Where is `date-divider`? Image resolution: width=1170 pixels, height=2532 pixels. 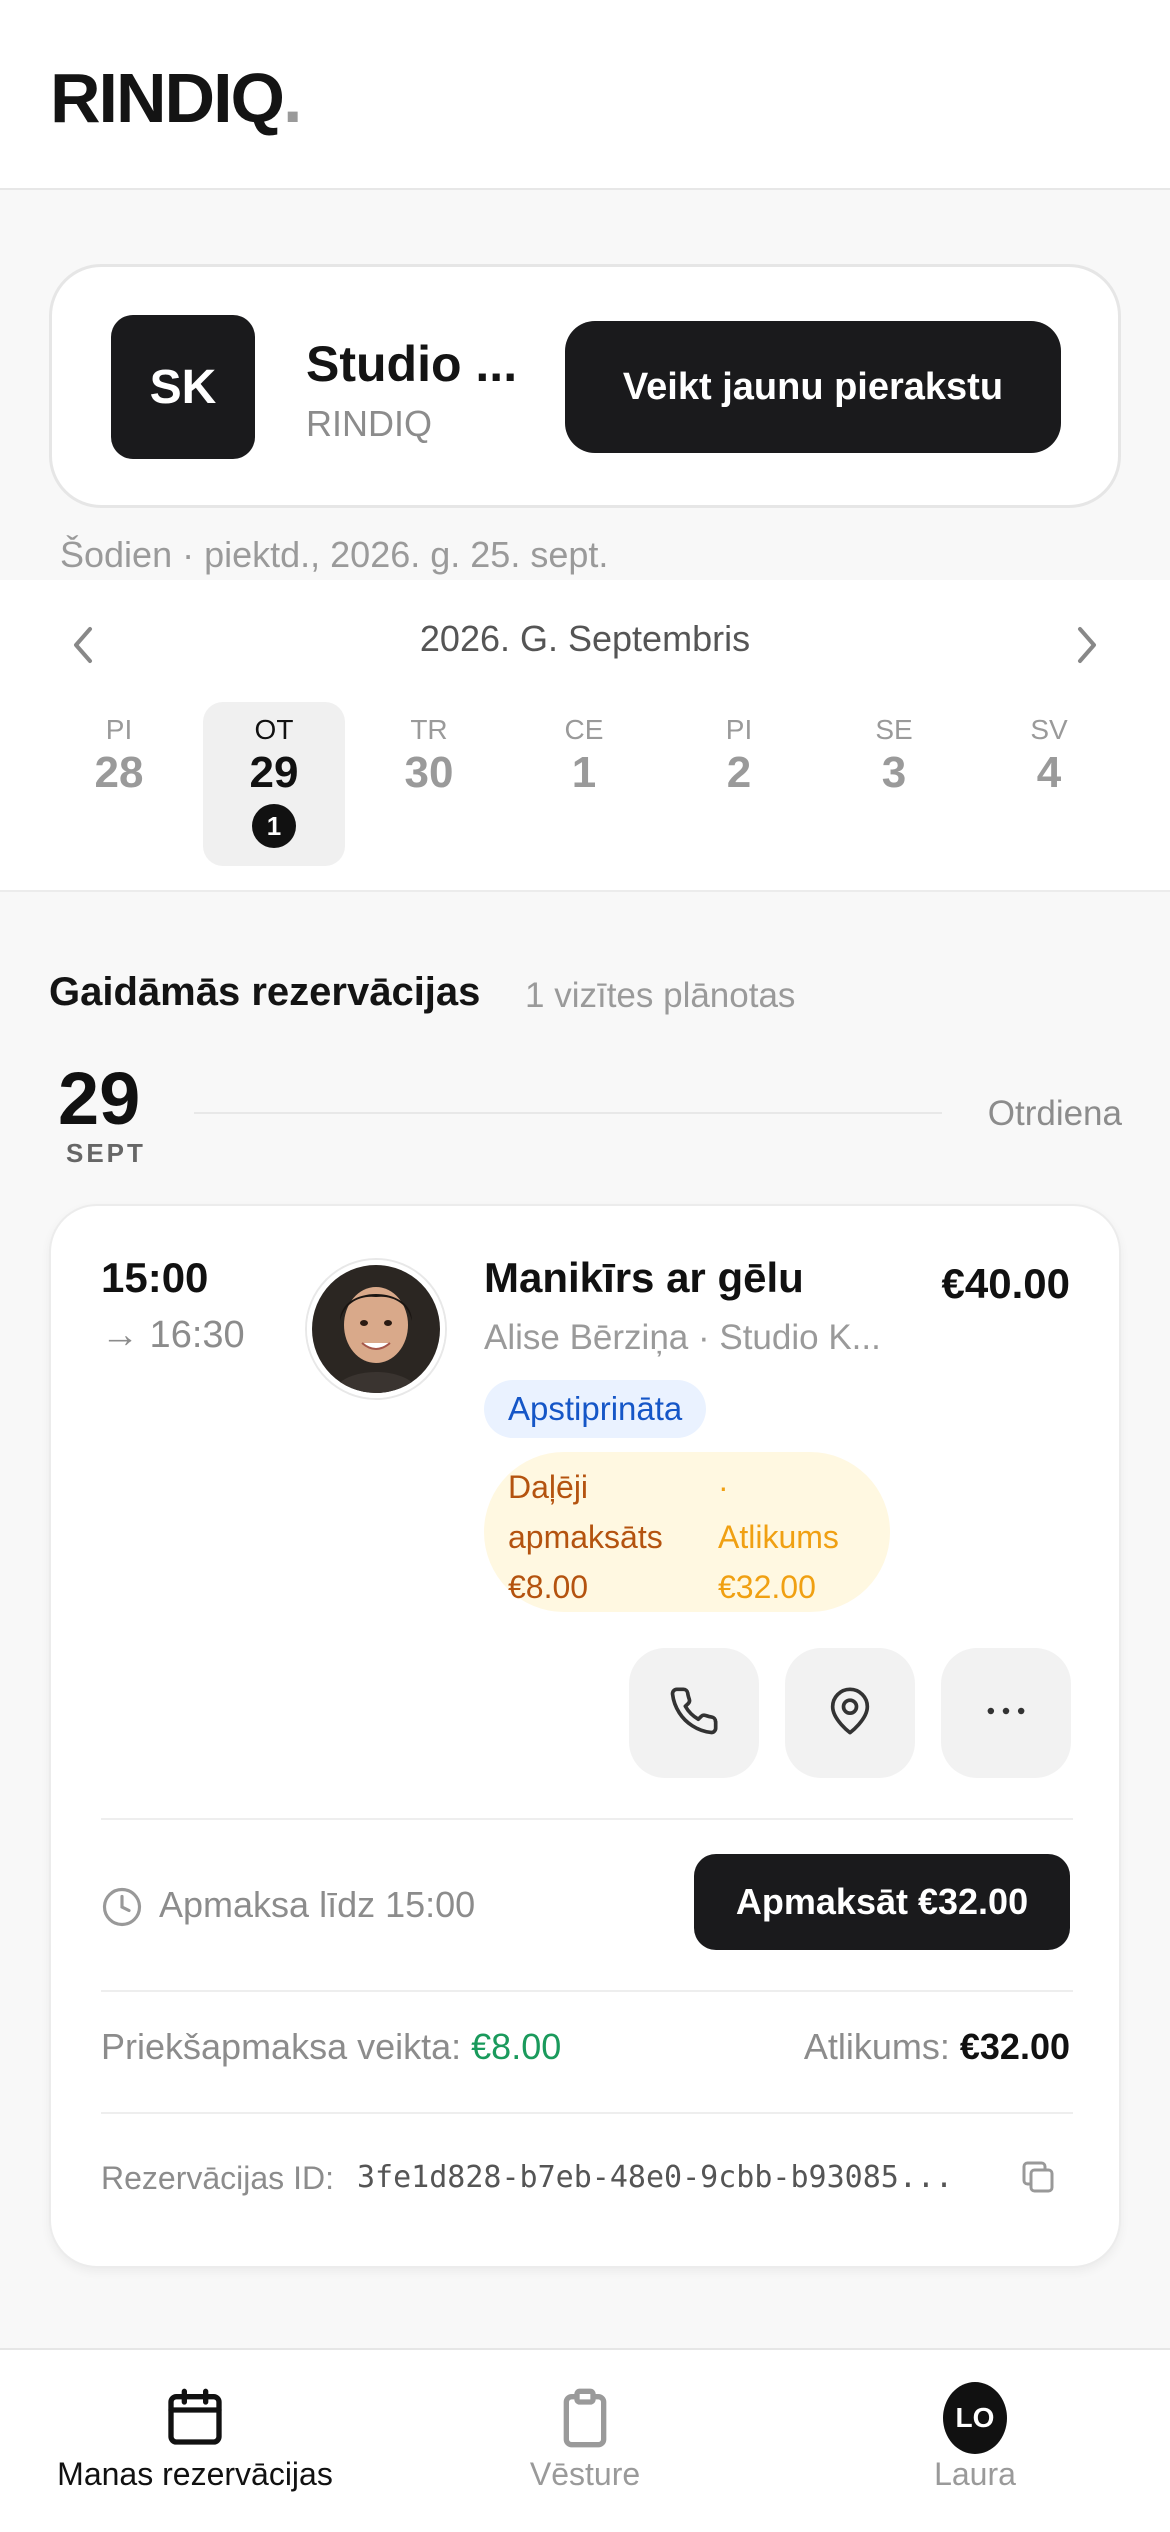
date-divider is located at coordinates (568, 1113).